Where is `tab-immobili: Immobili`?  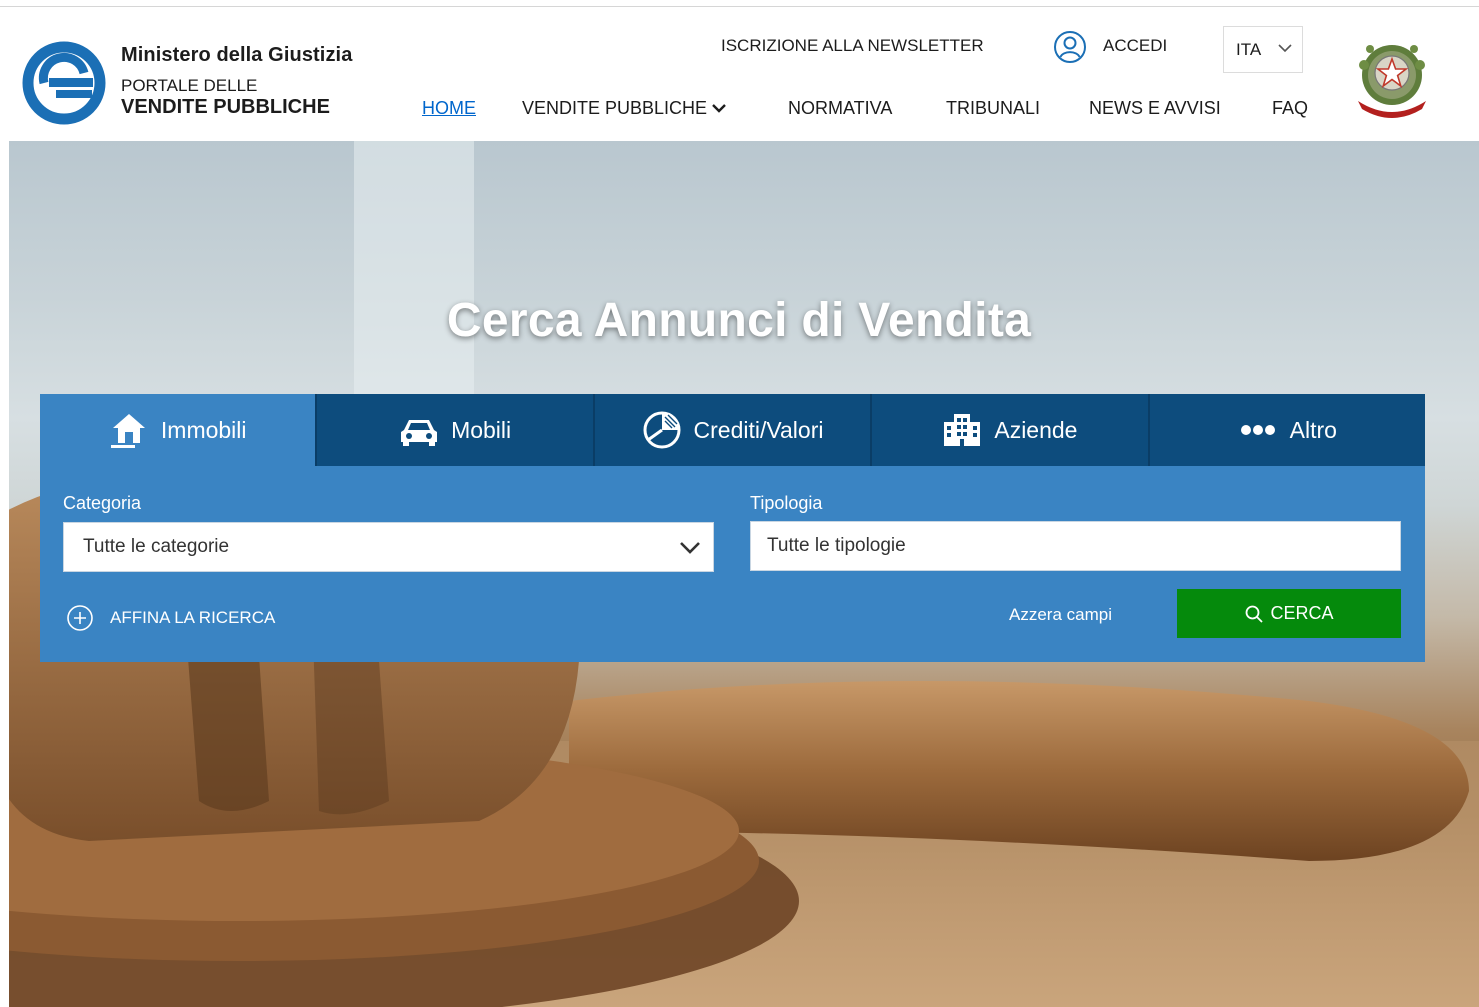 tab-immobili: Immobili is located at coordinates (179, 430).